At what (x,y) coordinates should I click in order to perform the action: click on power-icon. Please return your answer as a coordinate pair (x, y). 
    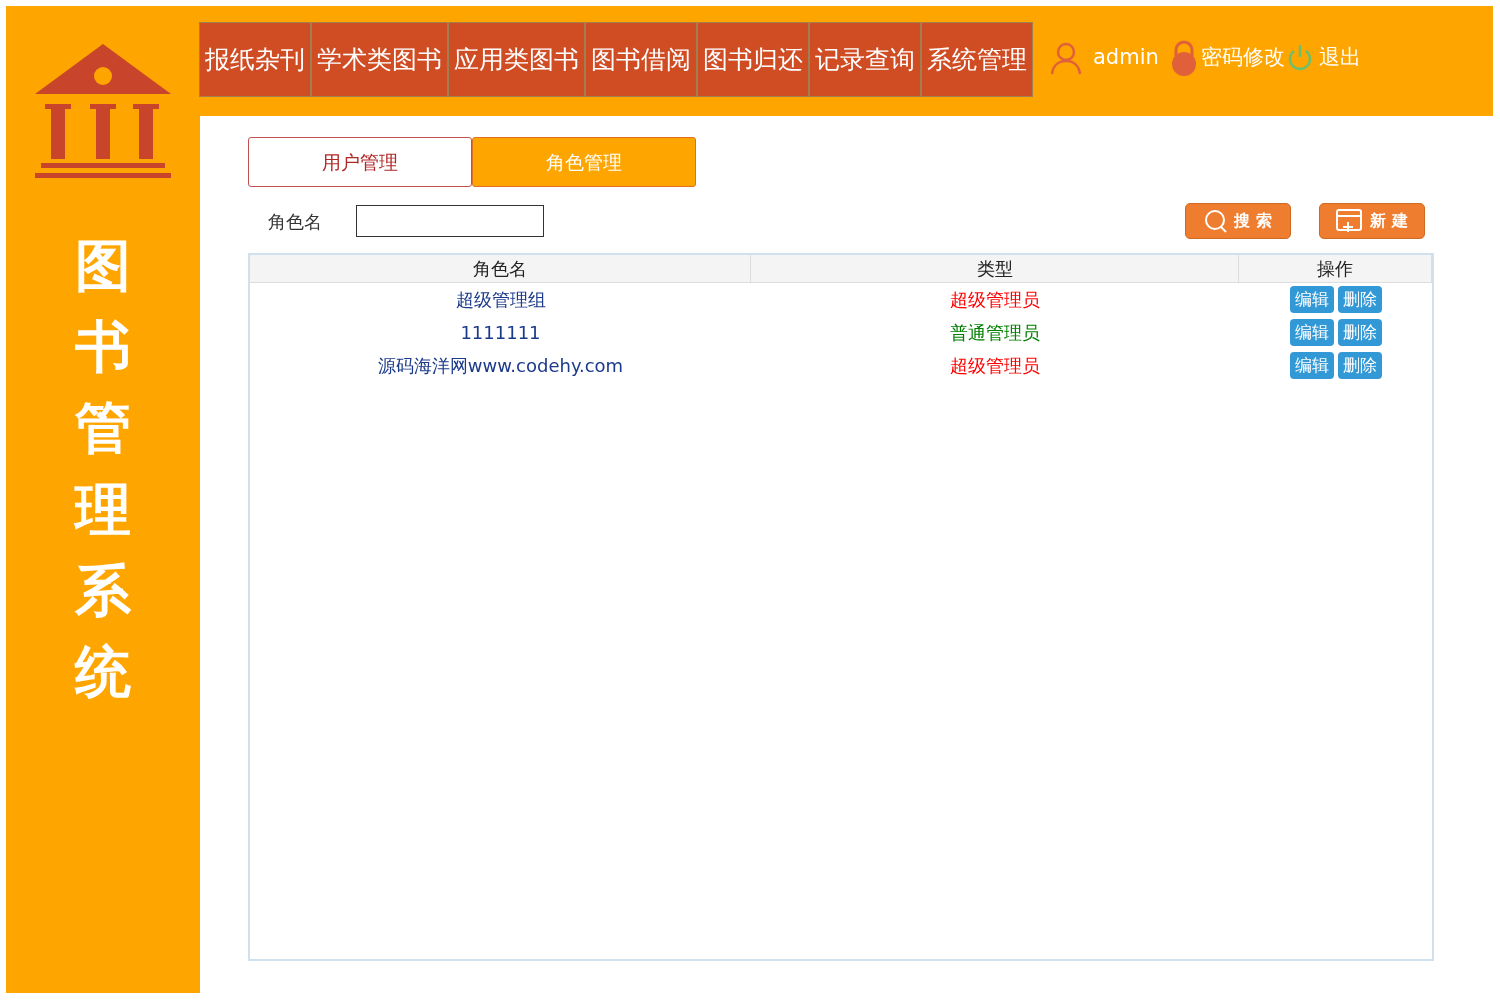
    Looking at the image, I should click on (1299, 58).